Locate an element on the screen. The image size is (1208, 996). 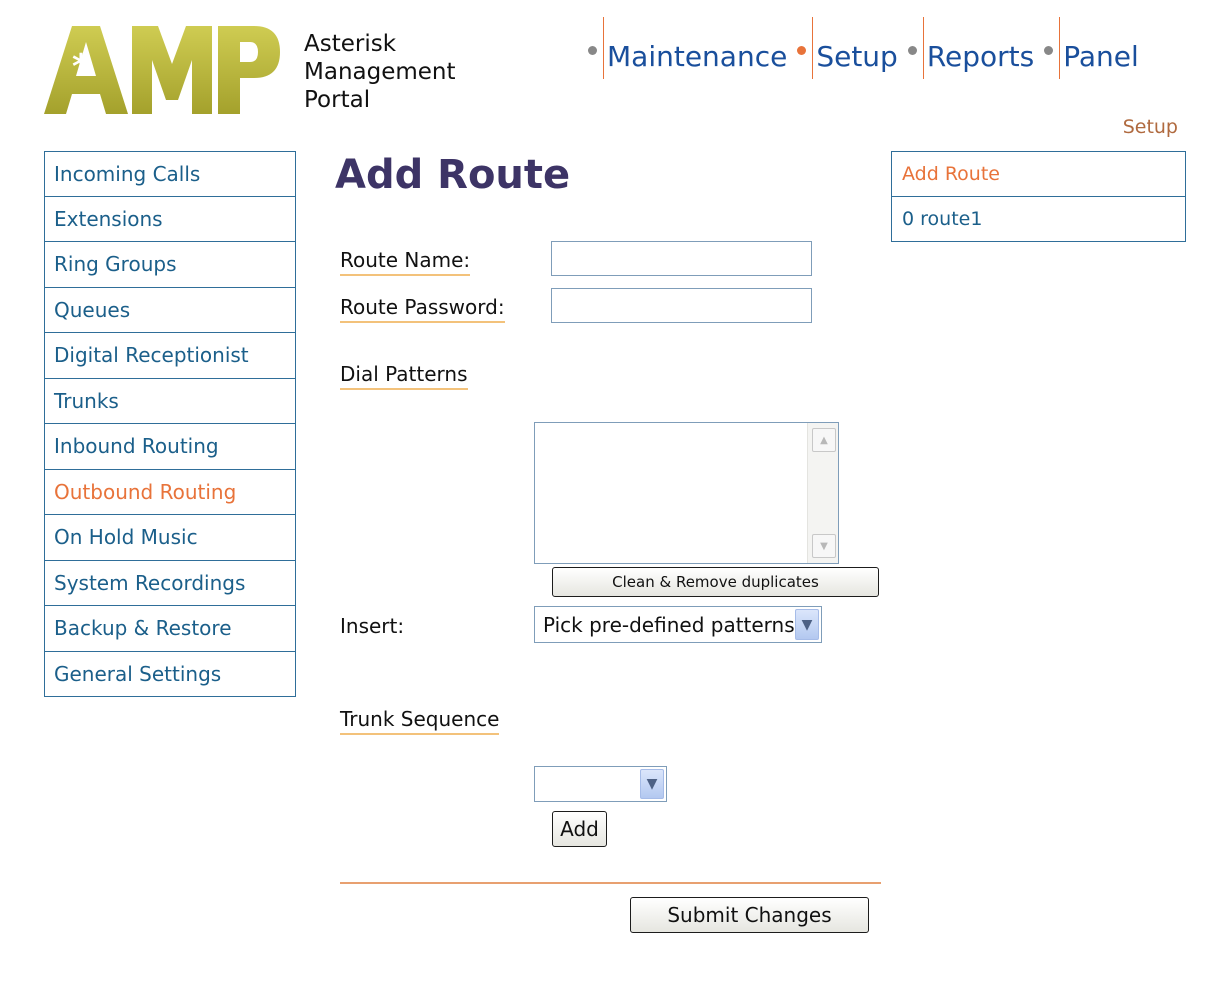
insert-label: Insert: is located at coordinates (372, 626).